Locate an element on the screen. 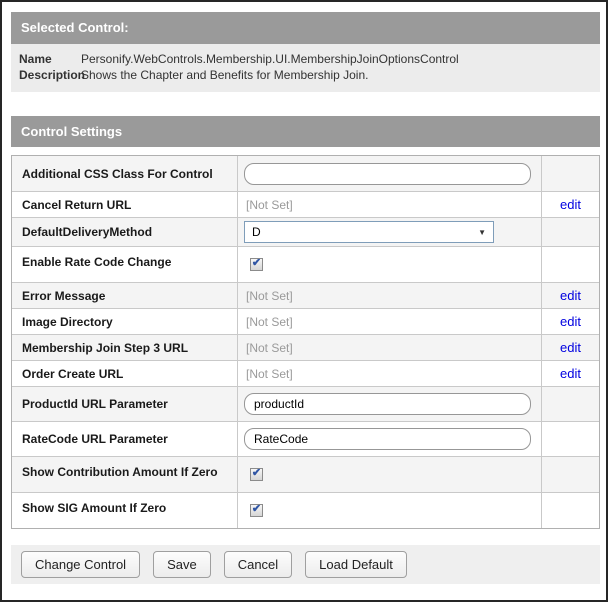 The image size is (608, 602). settings-row: Show SIG Amount If Zero ✔ is located at coordinates (305, 510).